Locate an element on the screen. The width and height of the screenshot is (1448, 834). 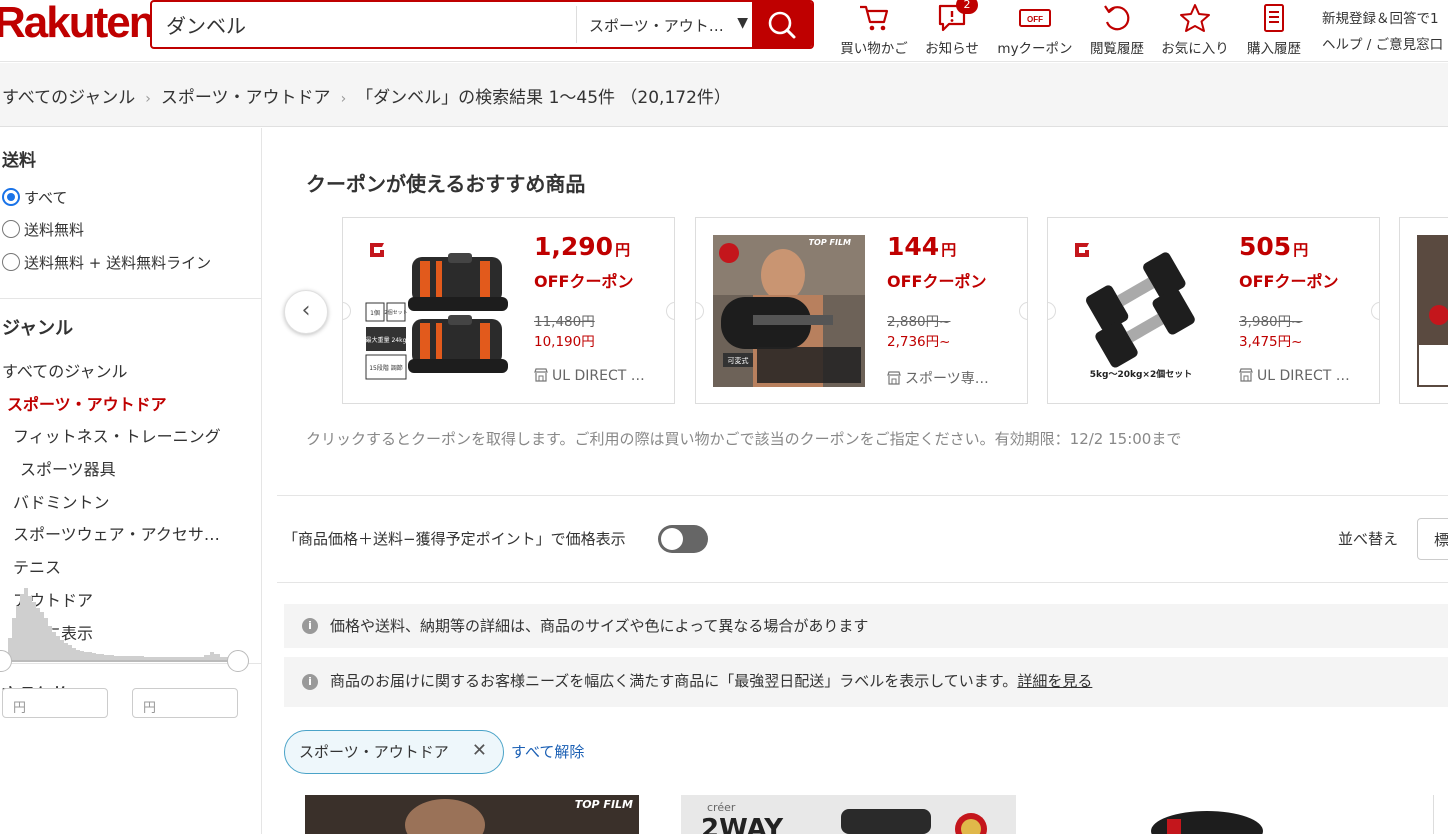
original-price: 2,880円~ is located at coordinates (919, 322).